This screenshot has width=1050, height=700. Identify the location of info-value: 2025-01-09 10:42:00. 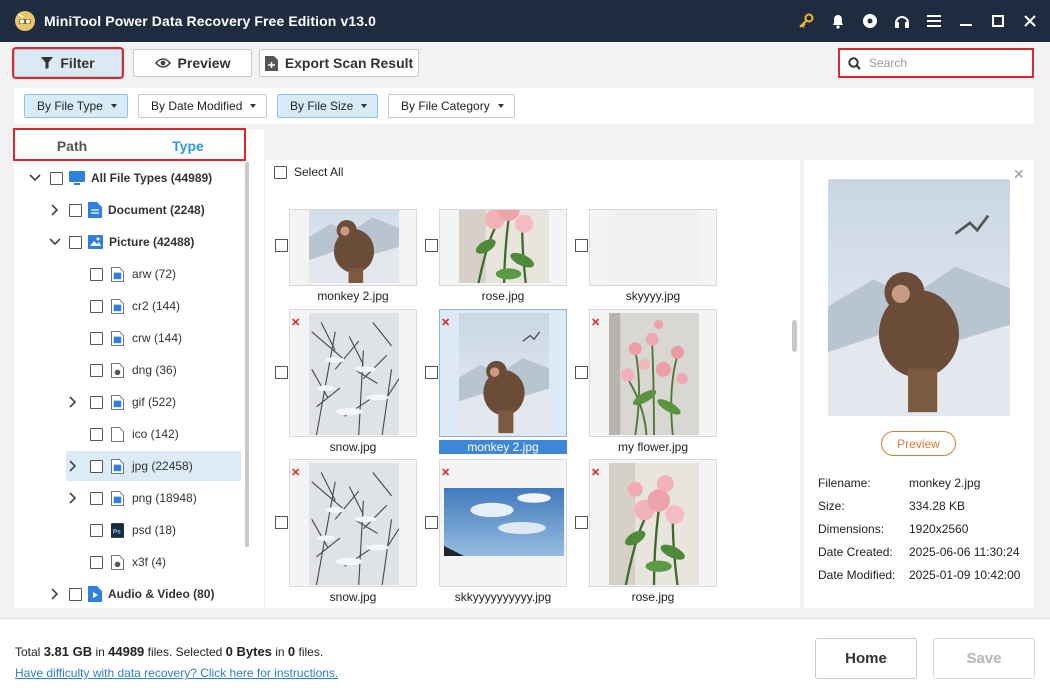
(965, 575).